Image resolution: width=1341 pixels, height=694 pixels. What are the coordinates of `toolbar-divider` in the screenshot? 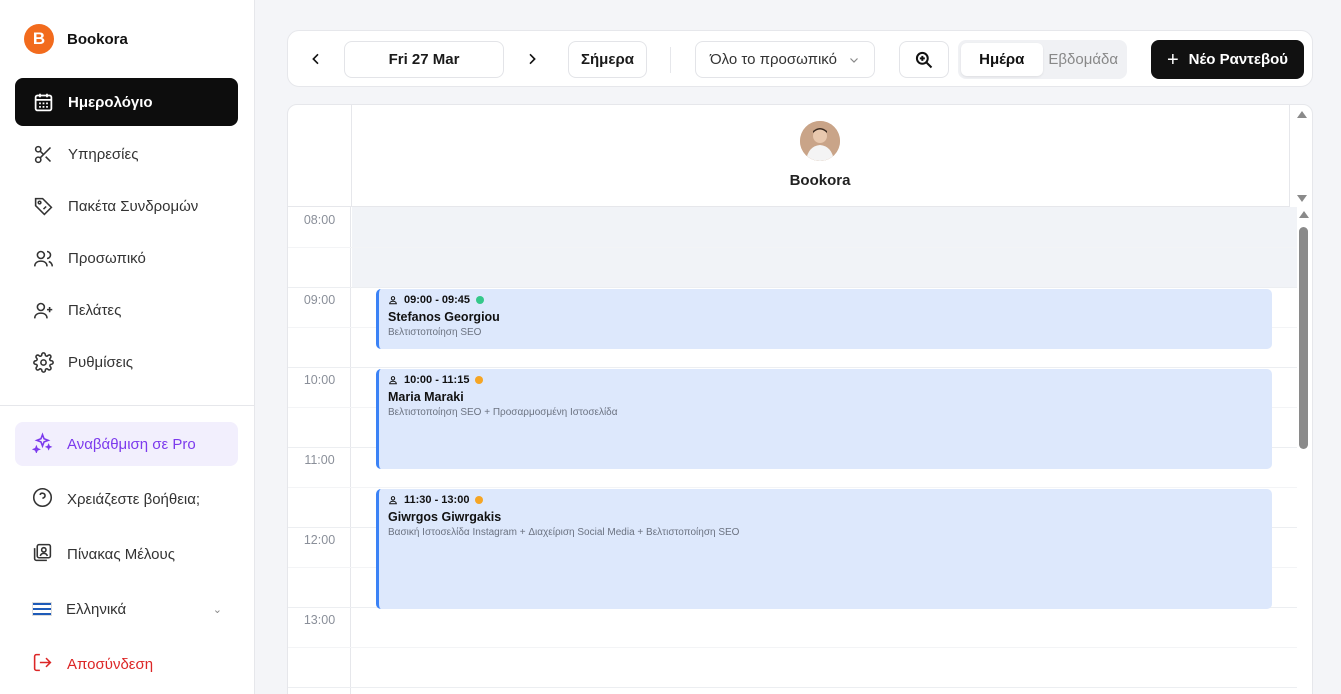 It's located at (670, 60).